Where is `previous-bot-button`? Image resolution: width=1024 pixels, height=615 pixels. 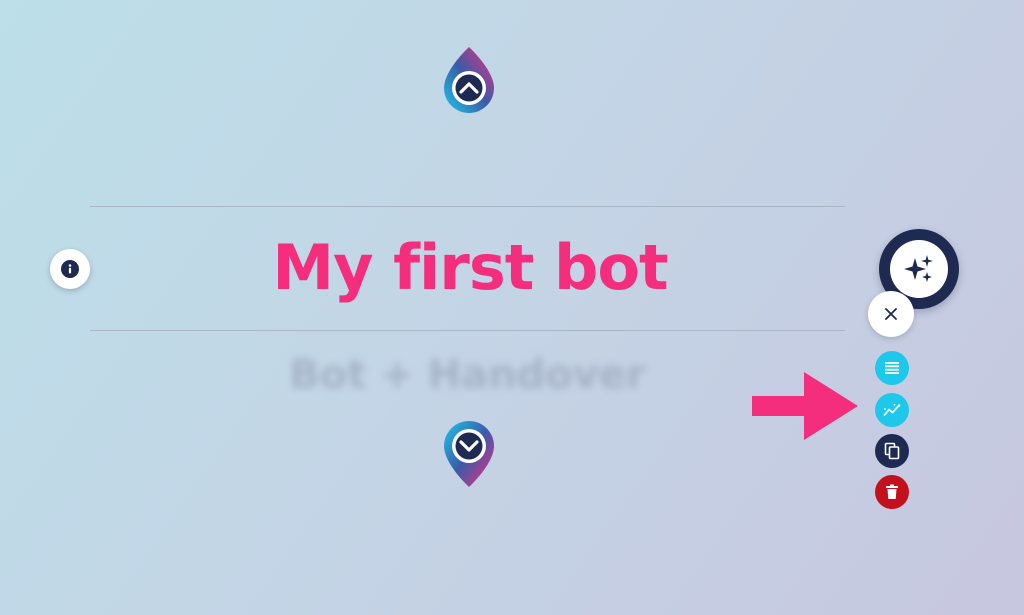
previous-bot-button is located at coordinates (469, 80).